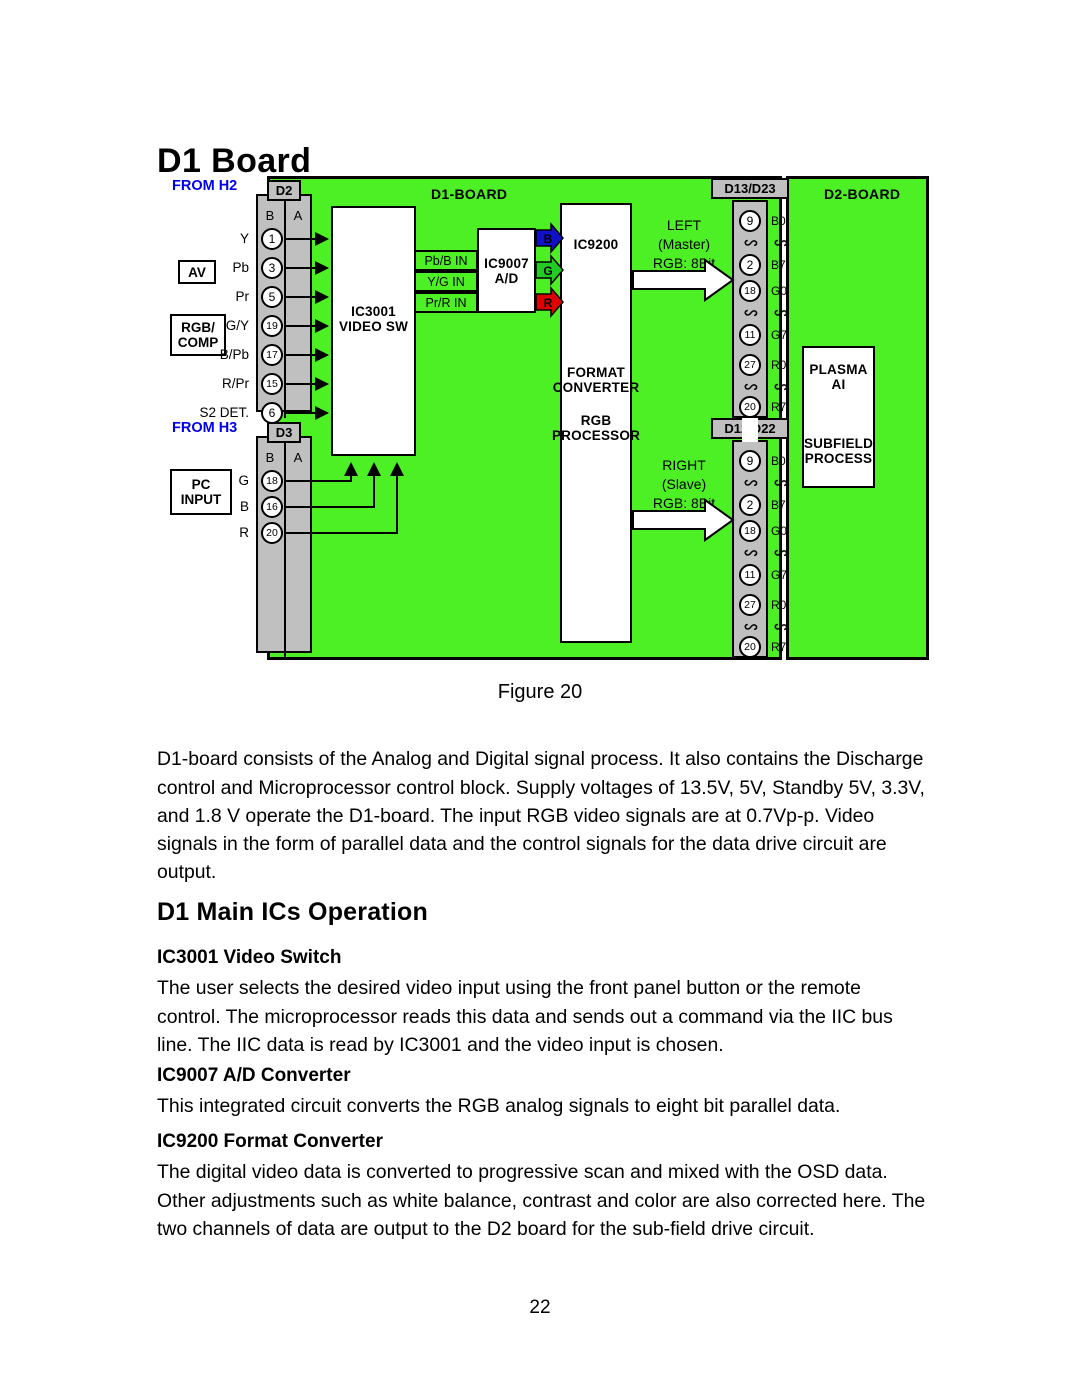  I want to click on page-number: 22, so click(540, 1307).